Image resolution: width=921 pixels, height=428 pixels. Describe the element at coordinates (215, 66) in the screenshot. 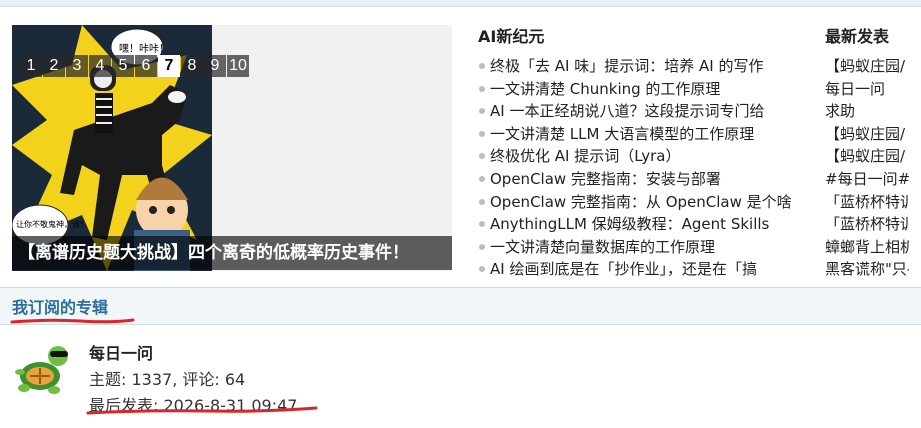

I see `pager-item: 9` at that location.